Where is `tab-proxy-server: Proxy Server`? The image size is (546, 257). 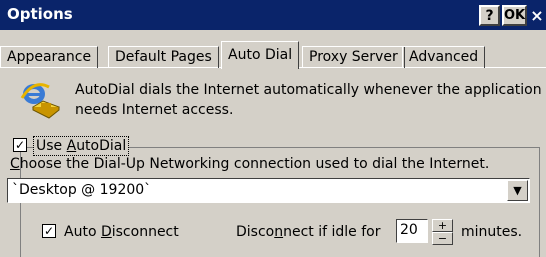
tab-proxy-server: Proxy Server is located at coordinates (353, 57).